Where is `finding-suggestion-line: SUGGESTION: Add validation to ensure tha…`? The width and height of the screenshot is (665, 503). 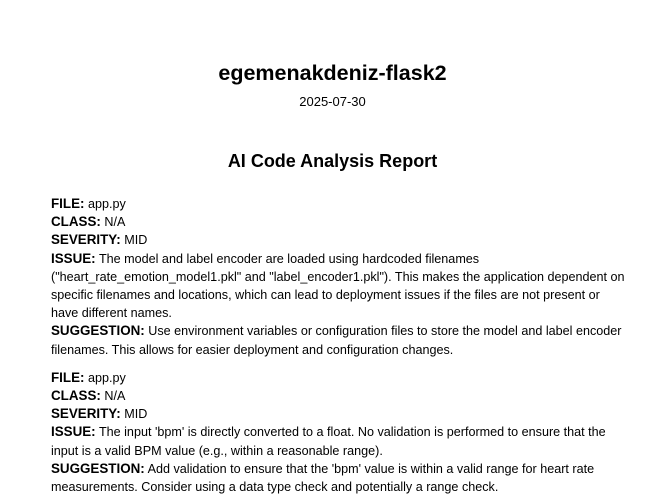
finding-suggestion-line: SUGGESTION: Add validation to ensure tha… is located at coordinates (338, 478).